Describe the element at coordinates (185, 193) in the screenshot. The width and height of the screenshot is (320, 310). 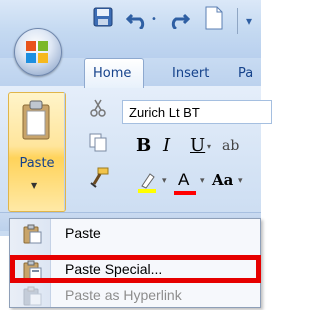
I see `font-color-swatch` at that location.